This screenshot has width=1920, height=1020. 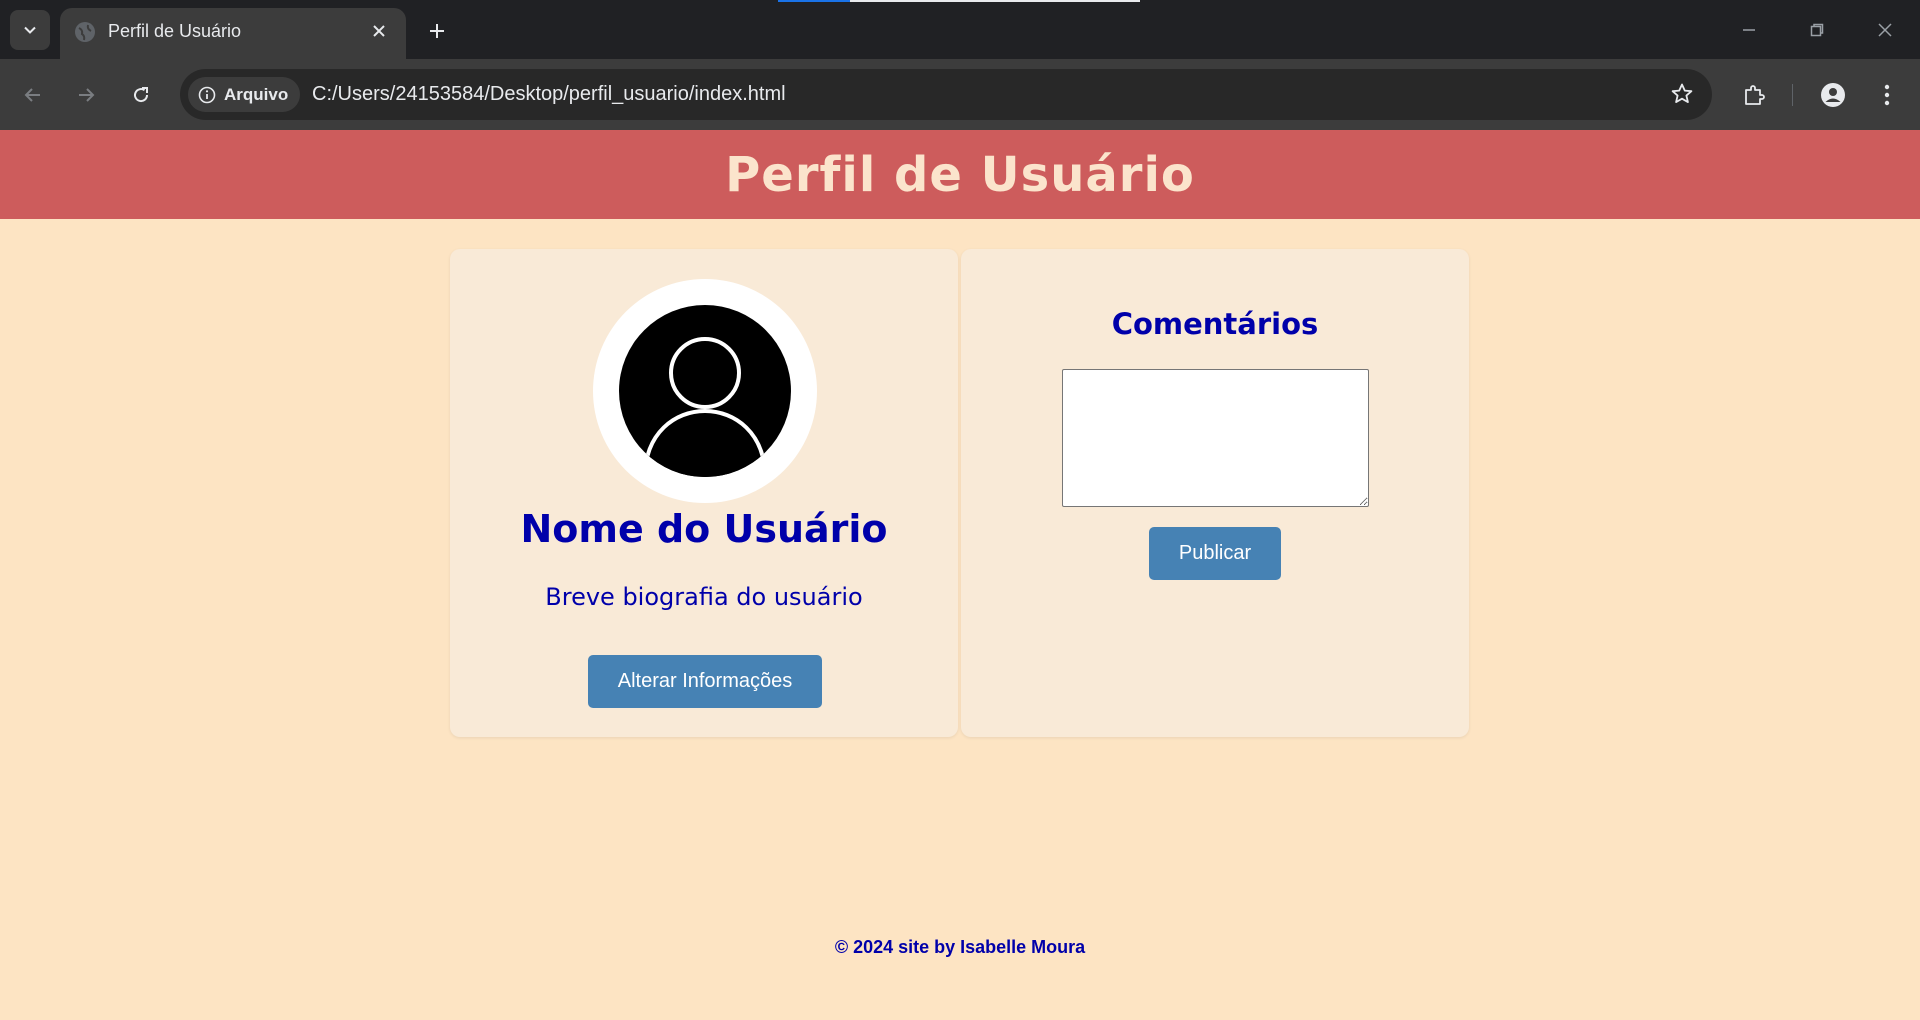 I want to click on reload-button, so click(x=141, y=95).